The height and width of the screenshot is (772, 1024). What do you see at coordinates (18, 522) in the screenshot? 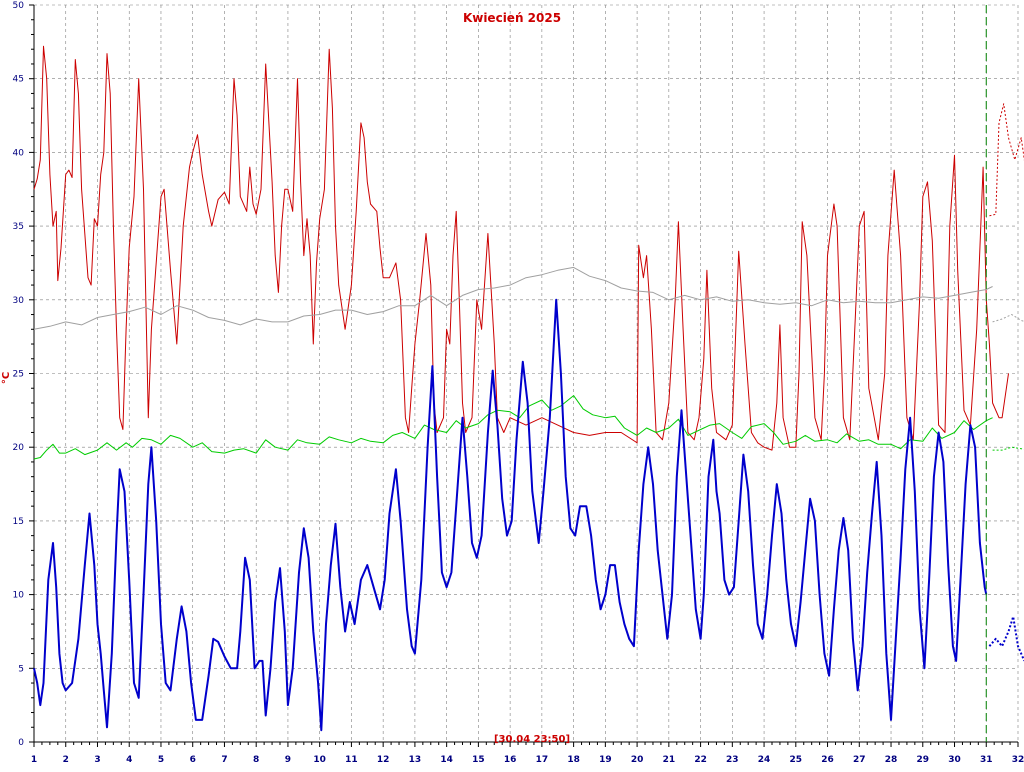
I see `y-tick-label: 15` at bounding box center [18, 522].